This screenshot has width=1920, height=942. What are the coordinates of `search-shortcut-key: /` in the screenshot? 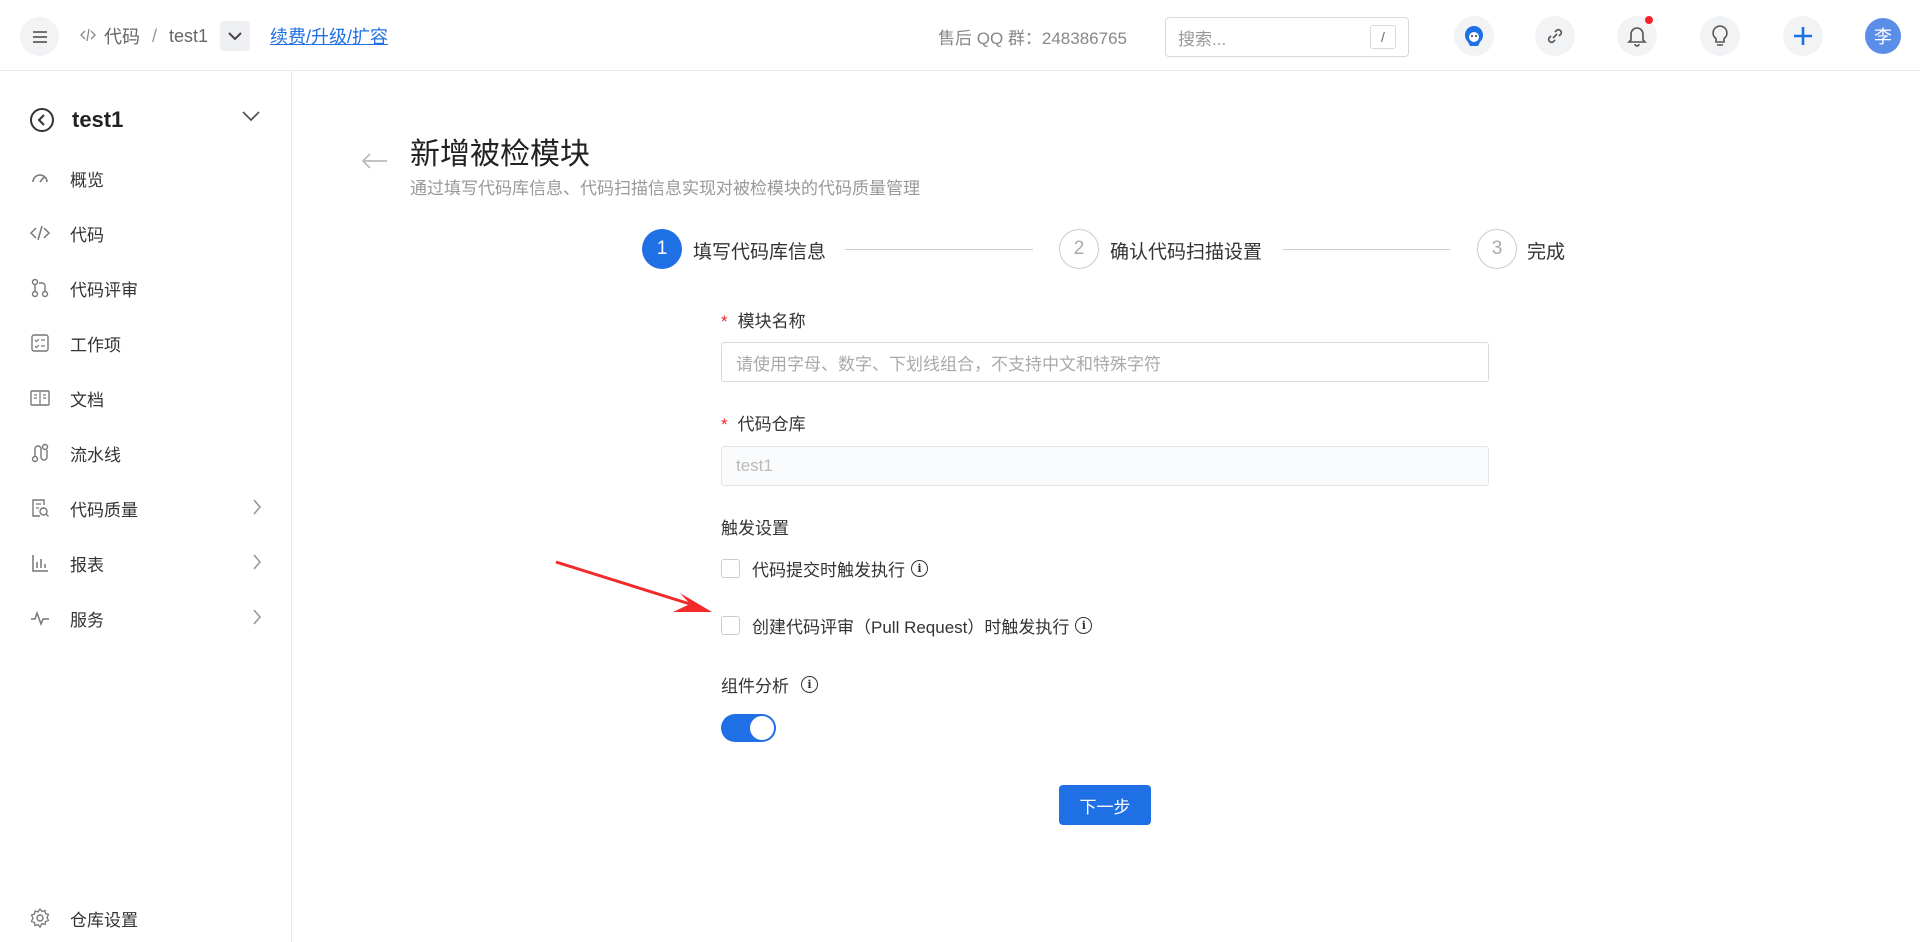 It's located at (1383, 37).